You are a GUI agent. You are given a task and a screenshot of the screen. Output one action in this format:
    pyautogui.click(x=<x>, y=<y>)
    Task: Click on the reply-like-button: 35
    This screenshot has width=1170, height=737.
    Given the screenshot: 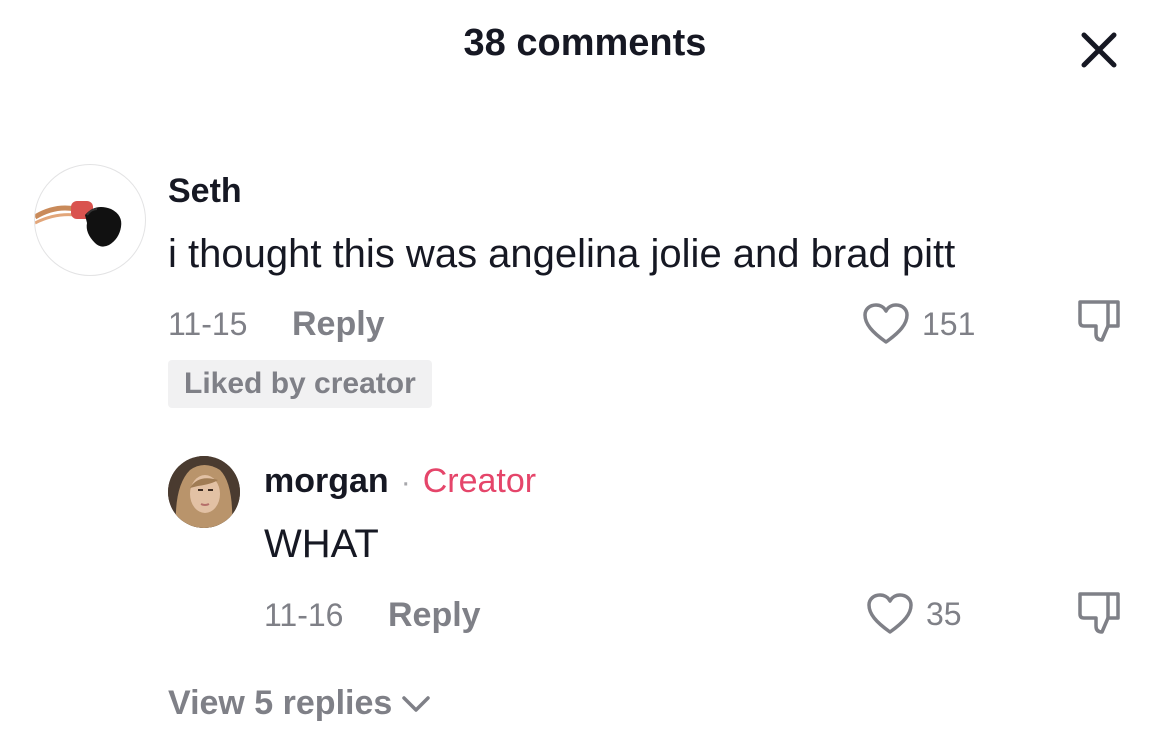 What is the action you would take?
    pyautogui.click(x=914, y=614)
    